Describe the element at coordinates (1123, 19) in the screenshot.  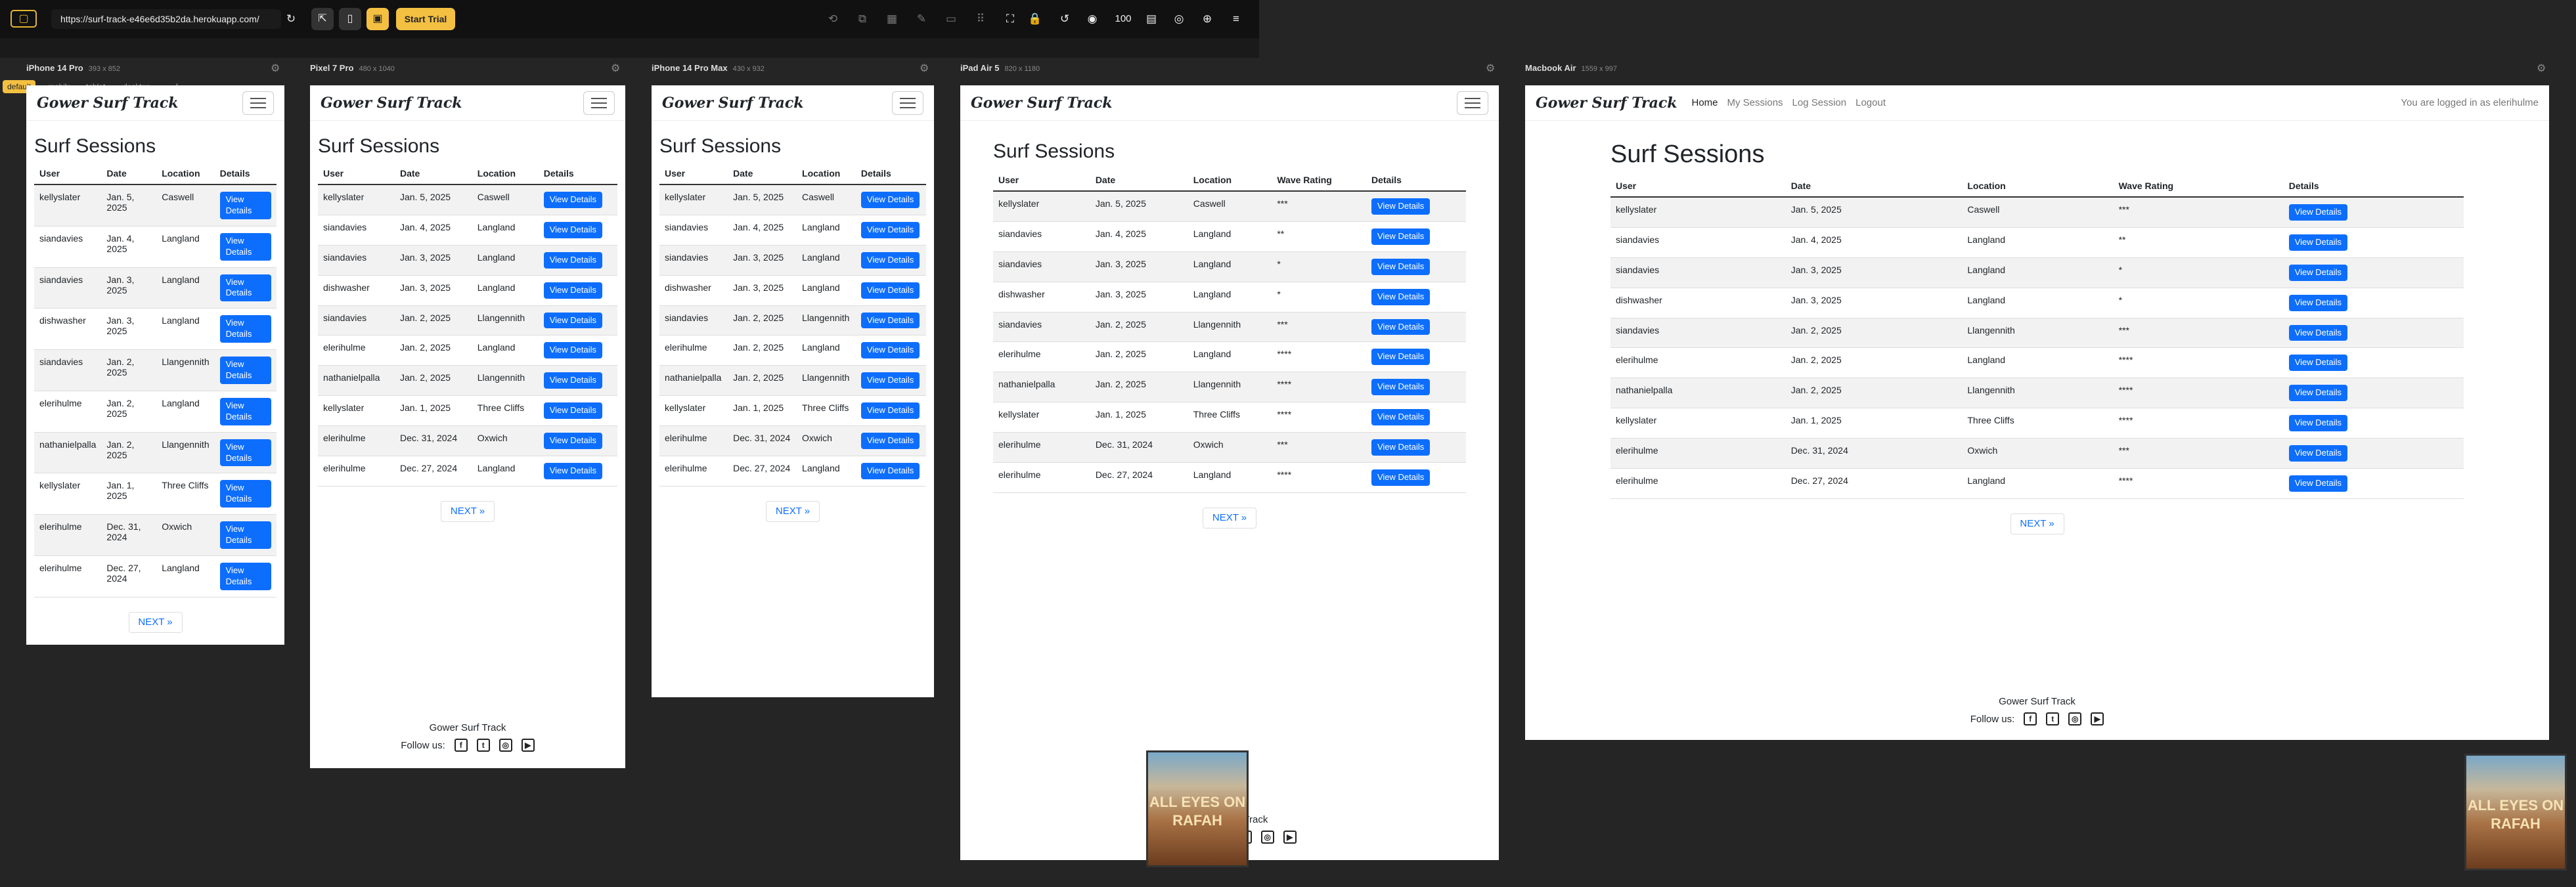
I see `zoom-level: 100` at that location.